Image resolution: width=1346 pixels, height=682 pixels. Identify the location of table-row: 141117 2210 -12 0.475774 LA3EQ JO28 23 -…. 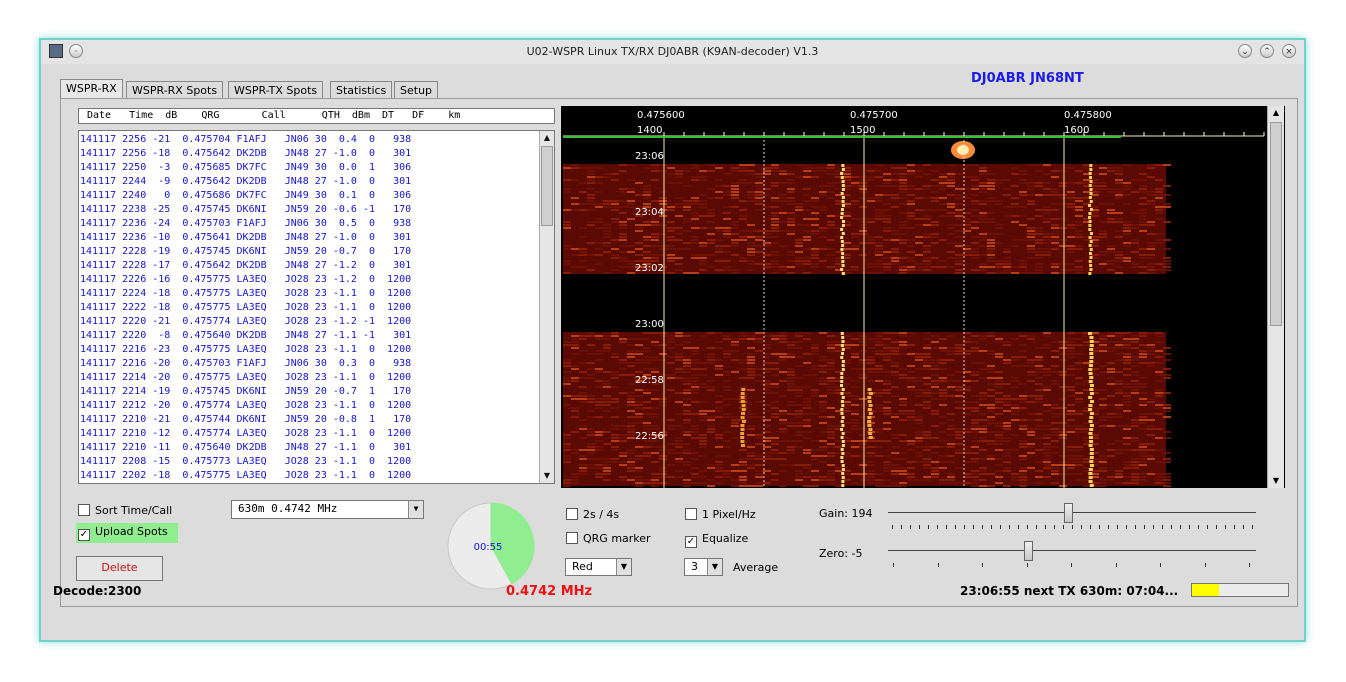
(245, 434).